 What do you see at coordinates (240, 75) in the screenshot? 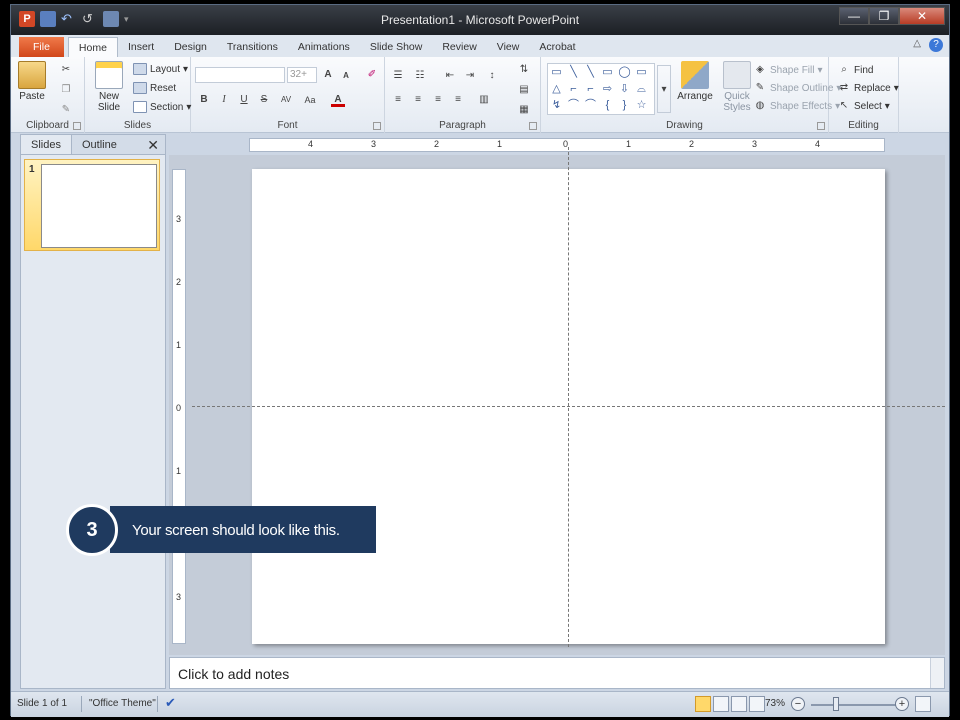
I see `font-name-combo` at bounding box center [240, 75].